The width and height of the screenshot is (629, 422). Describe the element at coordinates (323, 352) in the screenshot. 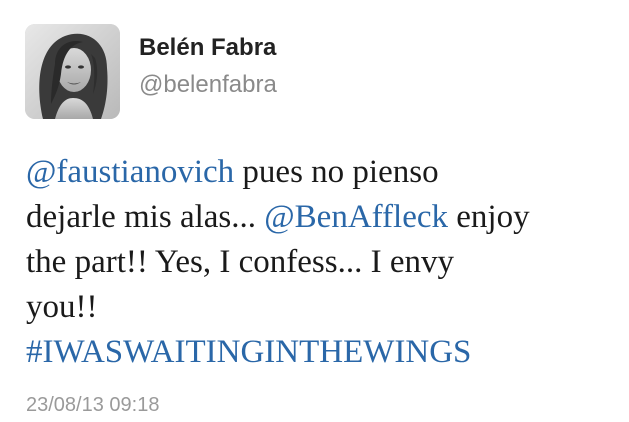

I see `hashtag-link: #IWASWAITINGINTHEWINGS` at that location.